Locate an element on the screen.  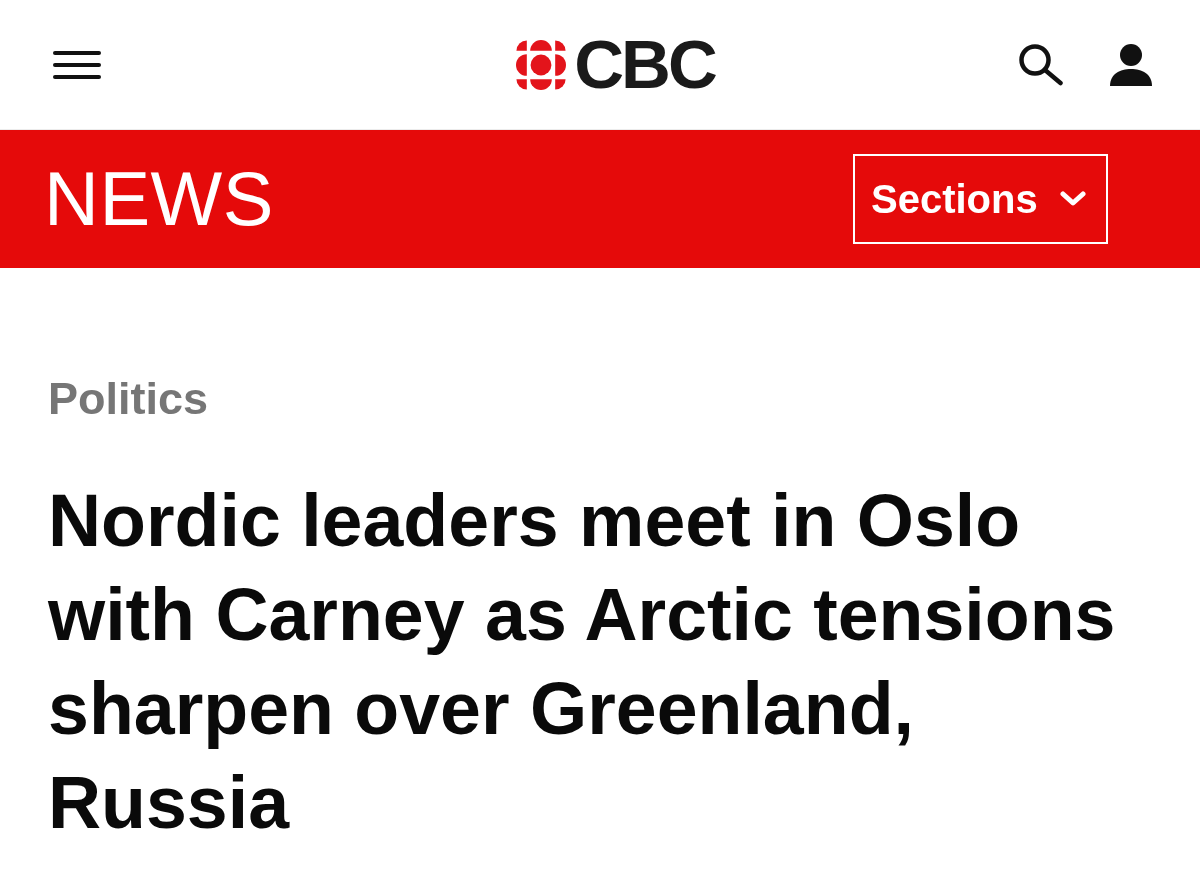
search-icon is located at coordinates (1041, 64).